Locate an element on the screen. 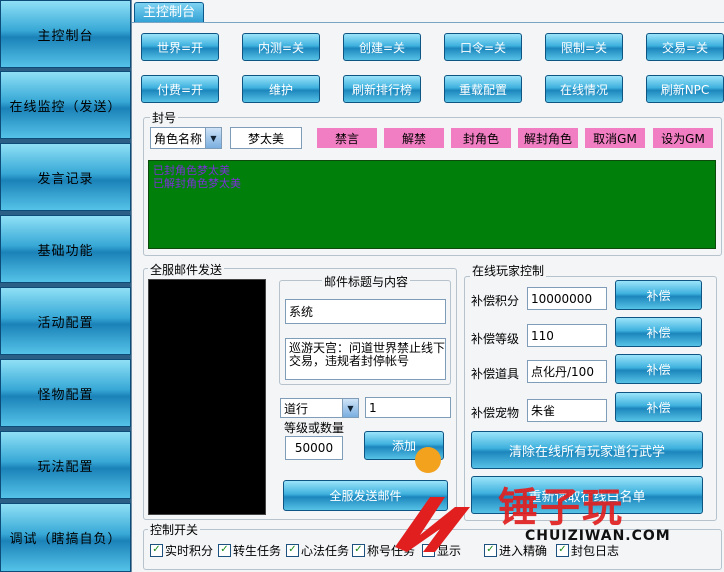 The image size is (724, 572). sidebar-item-label: 玩法配置 is located at coordinates (65, 467).